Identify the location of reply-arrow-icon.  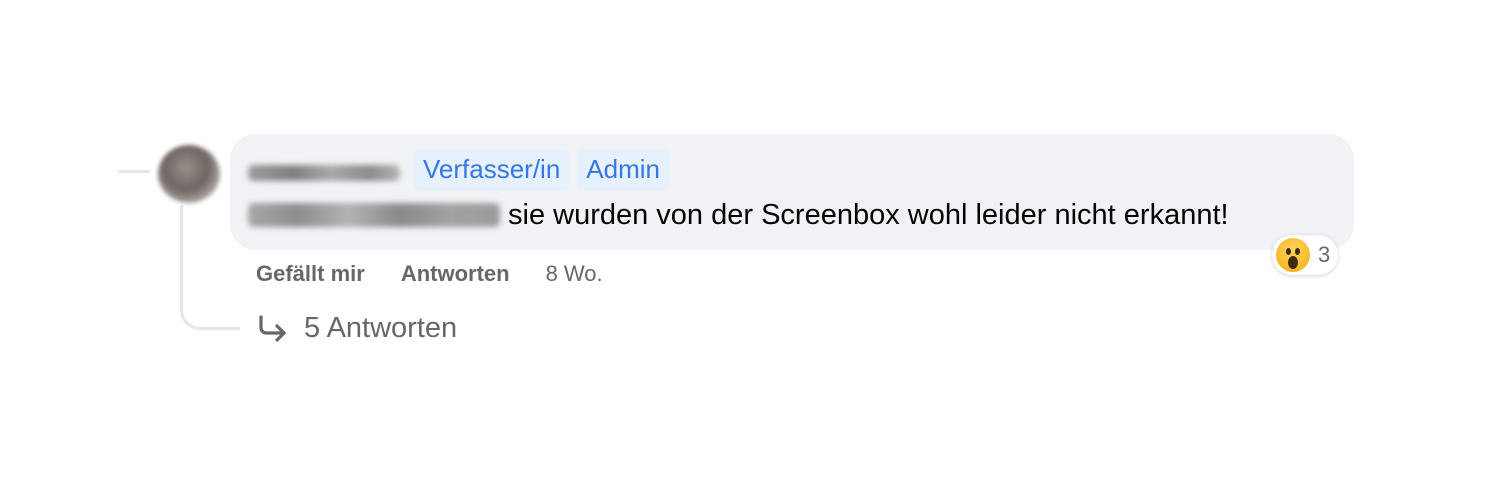
(272, 328).